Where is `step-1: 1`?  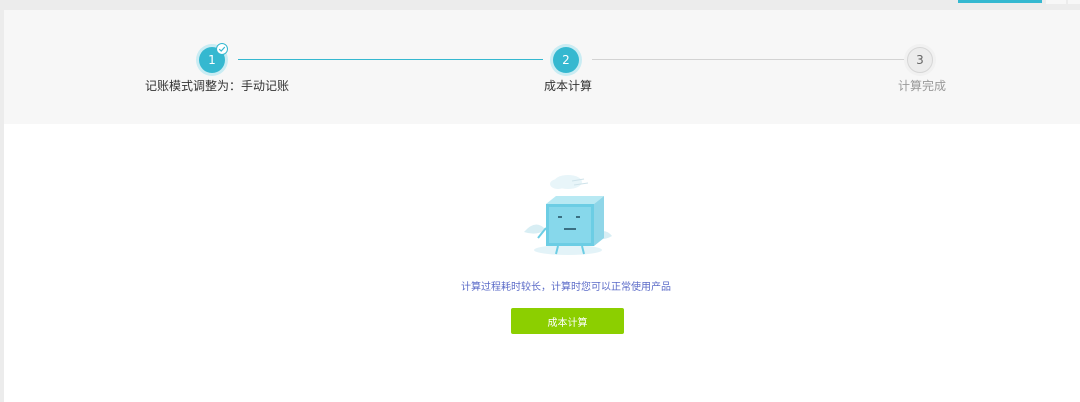
step-1: 1 is located at coordinates (213, 58).